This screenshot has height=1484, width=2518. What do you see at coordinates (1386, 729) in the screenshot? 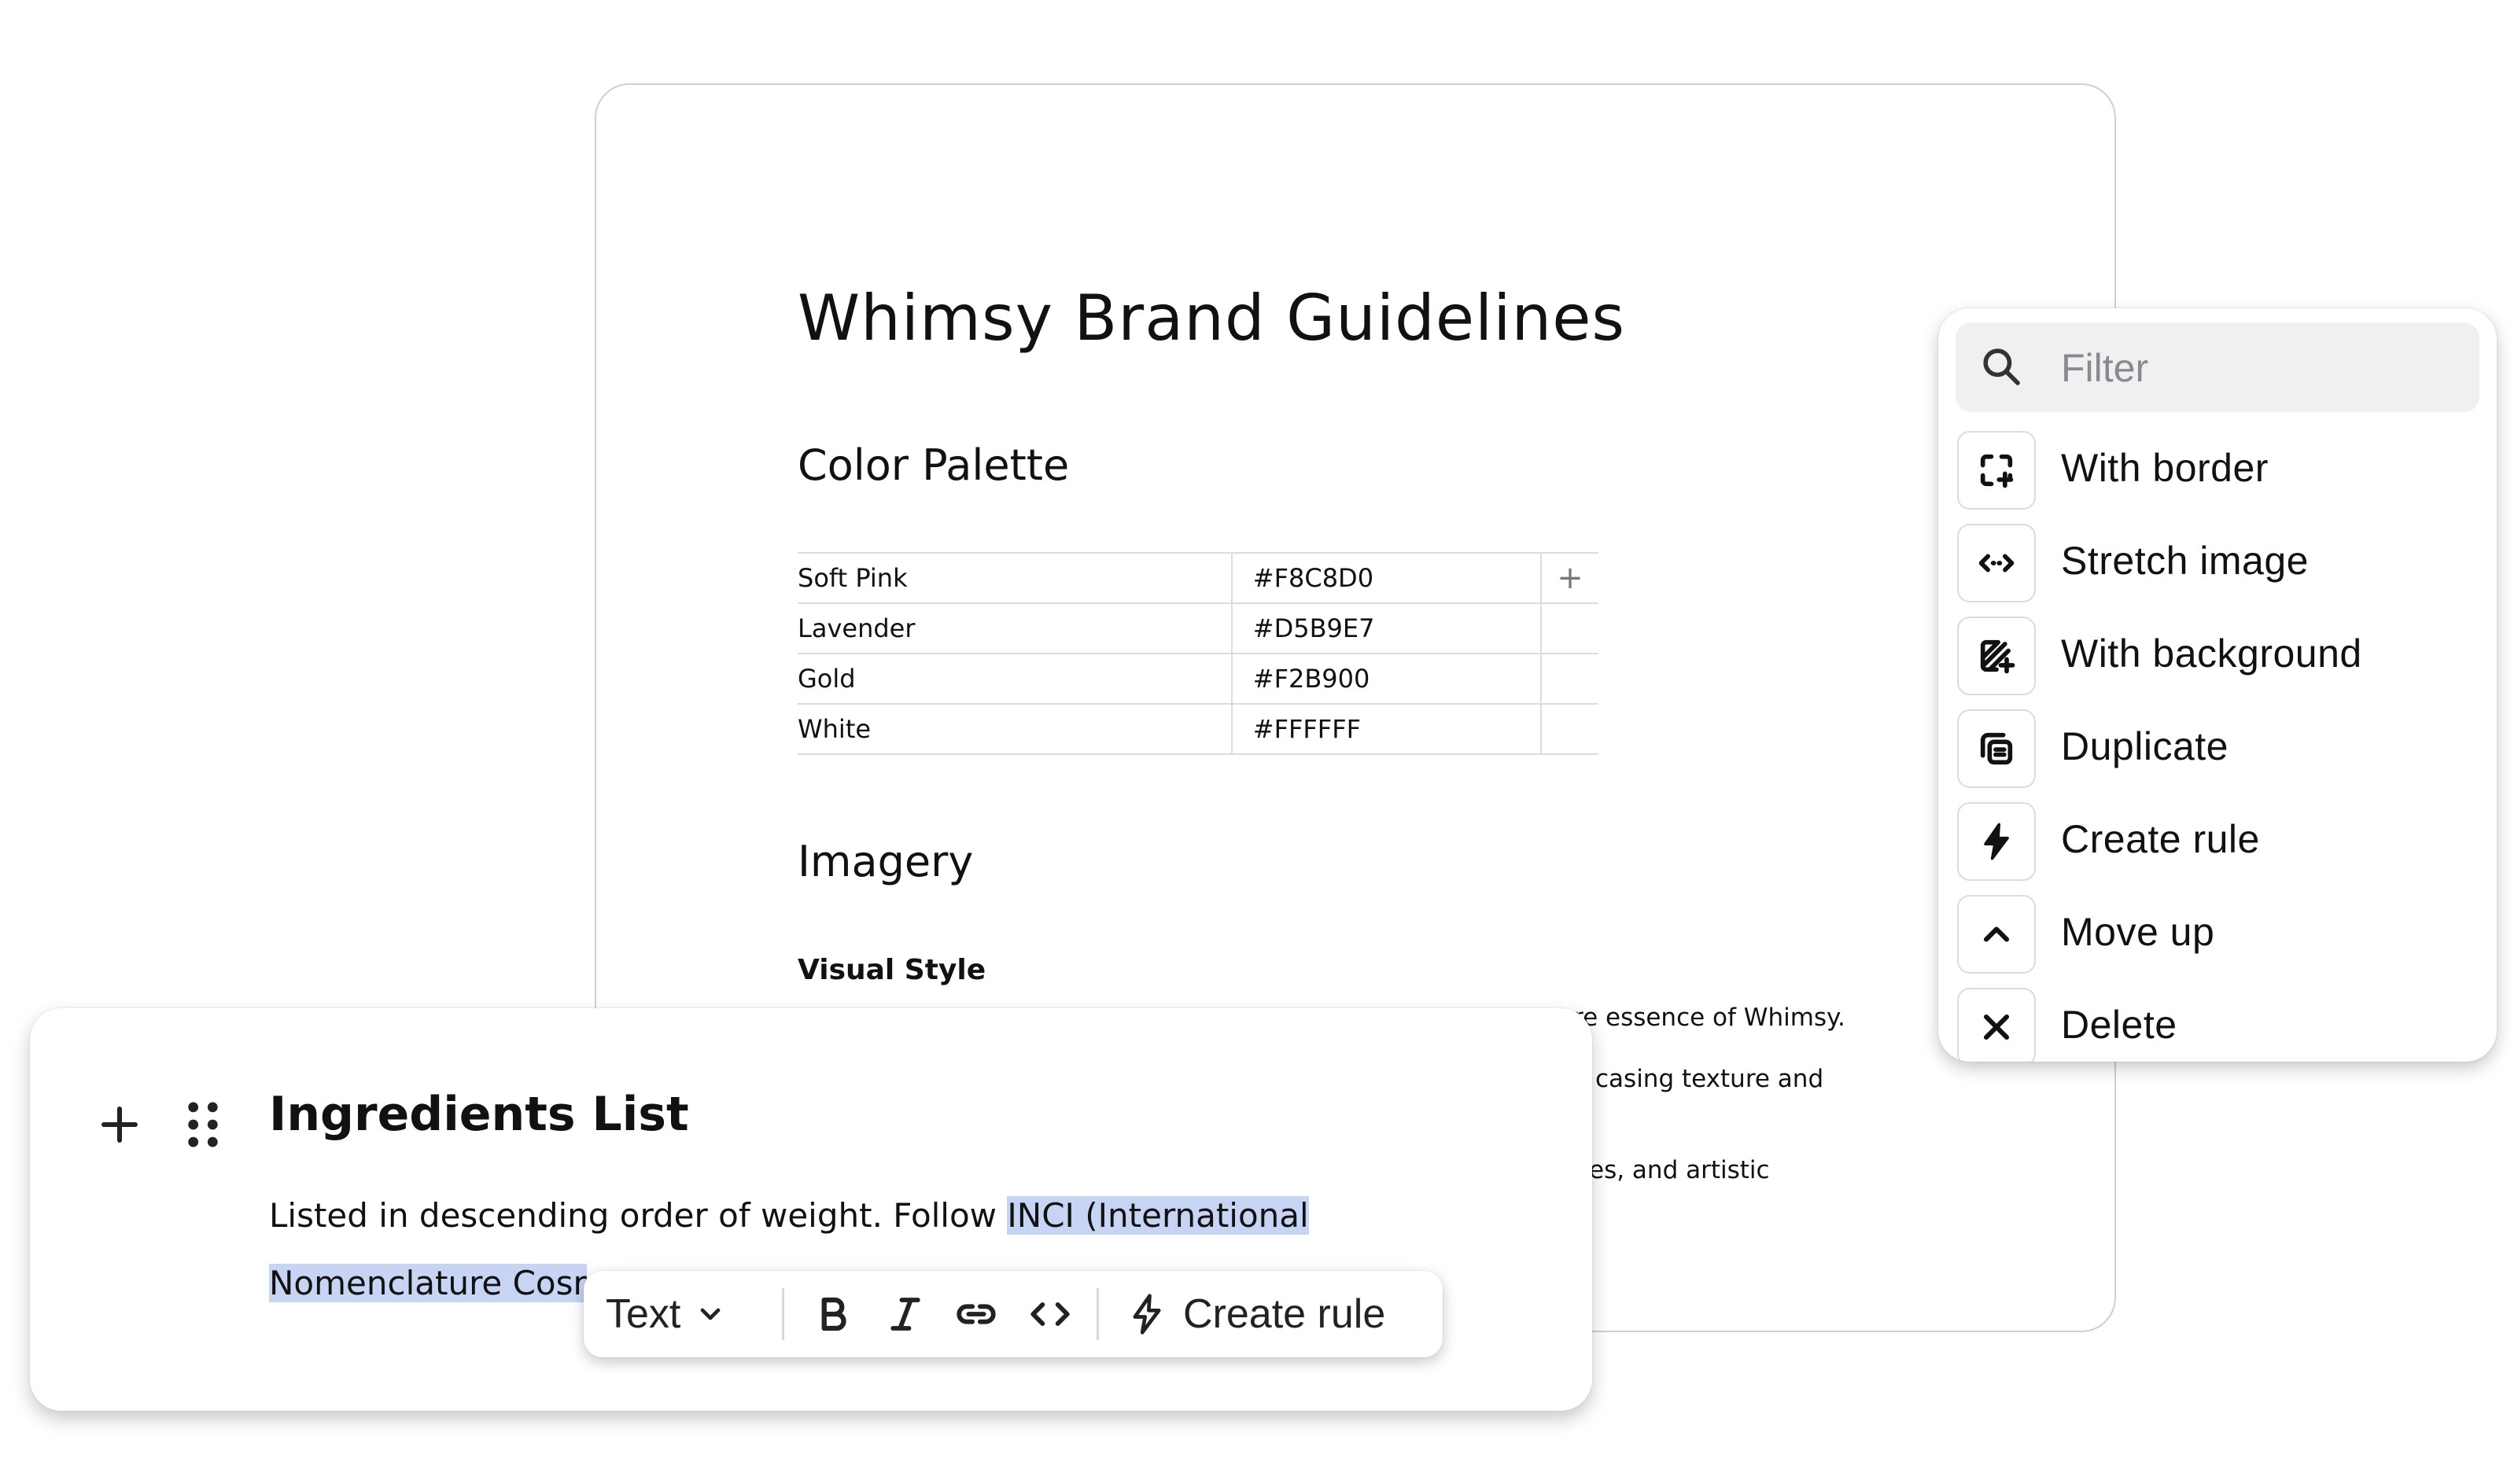
I see `table-cell-hex: #FFFFFF` at bounding box center [1386, 729].